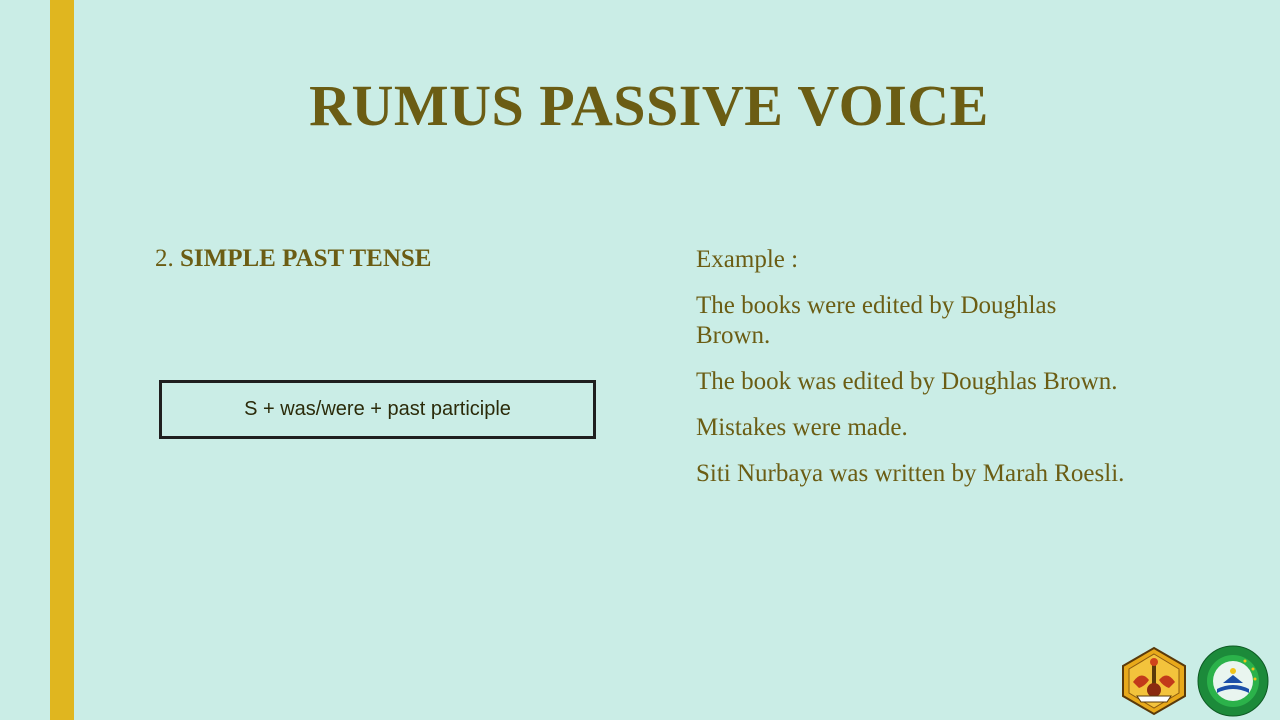 The height and width of the screenshot is (720, 1280). What do you see at coordinates (306, 258) in the screenshot?
I see `section-title: SIMPLE PAST TENSE` at bounding box center [306, 258].